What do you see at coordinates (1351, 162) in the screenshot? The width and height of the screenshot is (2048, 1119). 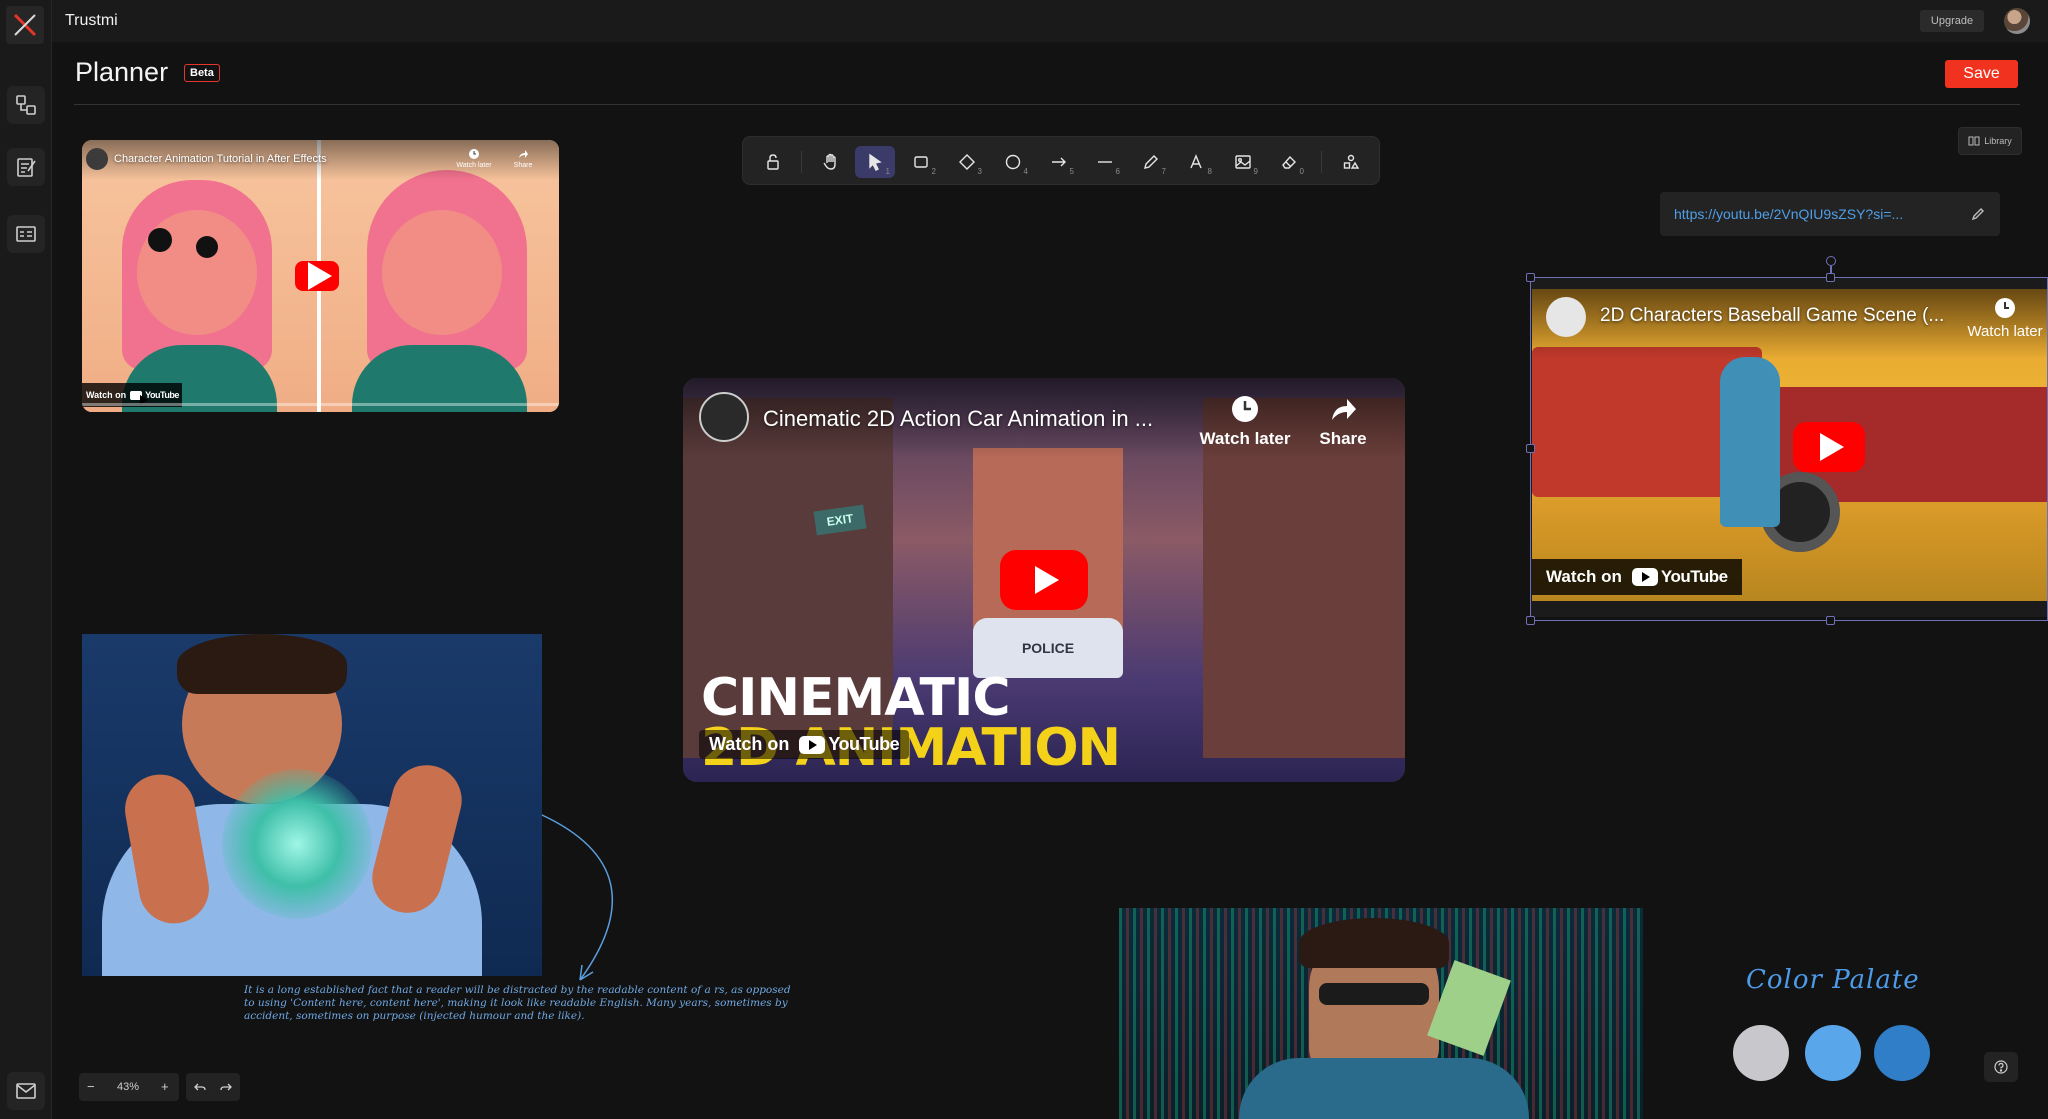 I see `tool-shapes` at bounding box center [1351, 162].